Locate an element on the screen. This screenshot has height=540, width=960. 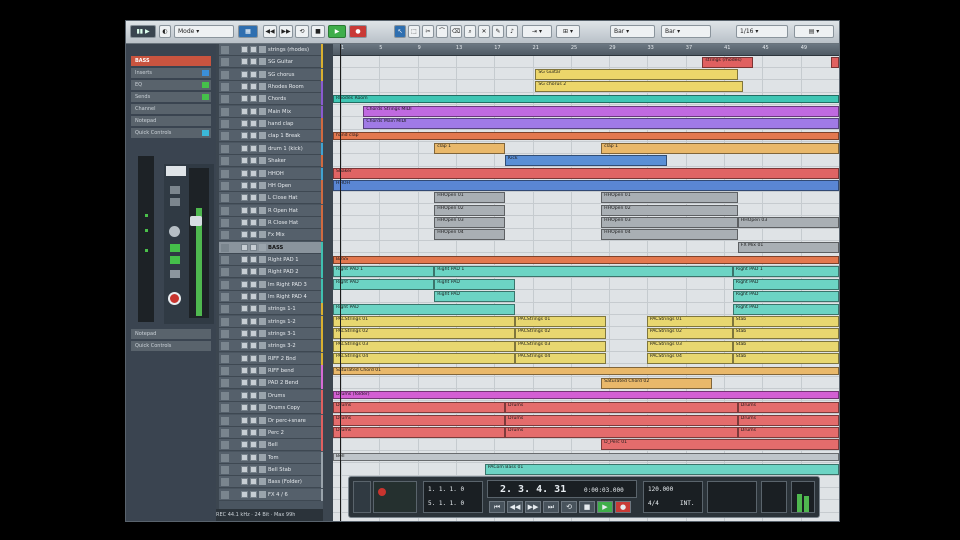
track-name: Main Mix is located at coordinates (293, 112).